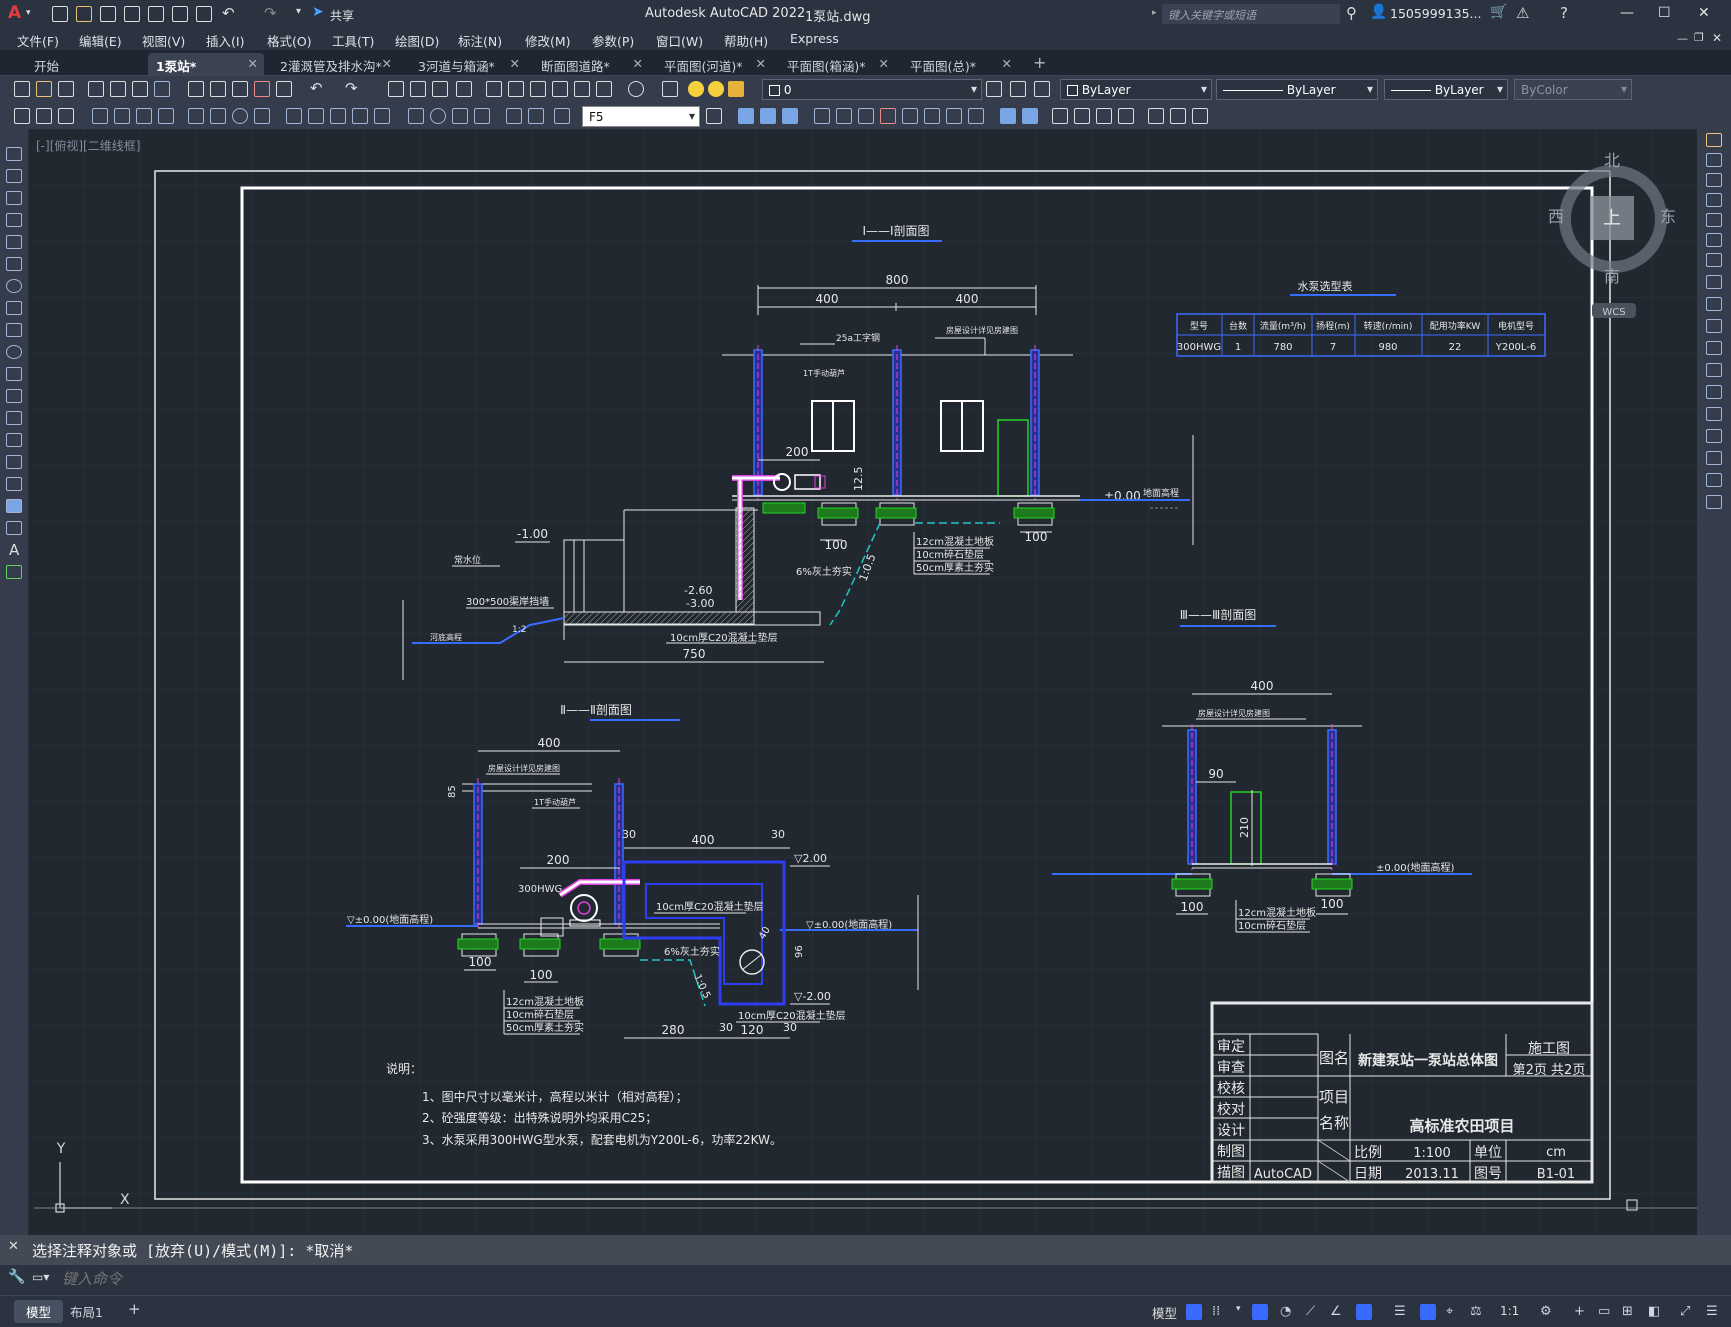  What do you see at coordinates (284, 89) in the screenshot?
I see `block-editor-icon` at bounding box center [284, 89].